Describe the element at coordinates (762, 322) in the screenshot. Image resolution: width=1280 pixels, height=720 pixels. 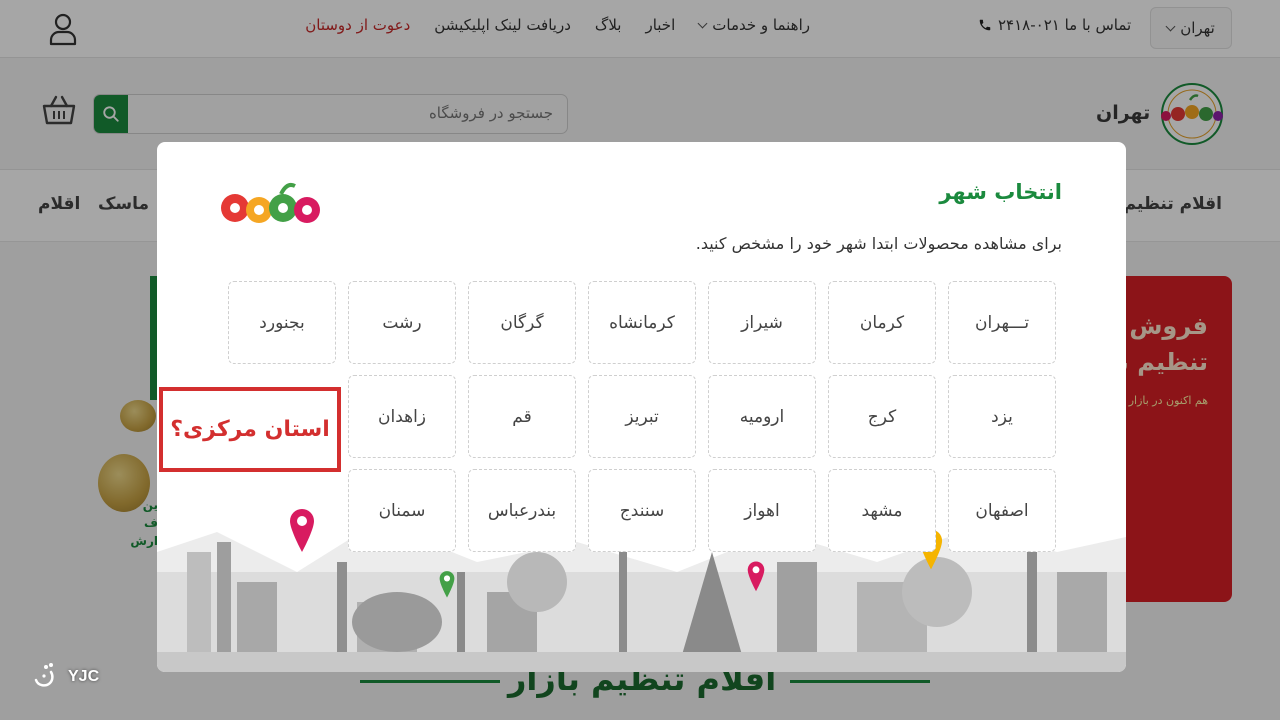
I see `city-option: شیراز` at that location.